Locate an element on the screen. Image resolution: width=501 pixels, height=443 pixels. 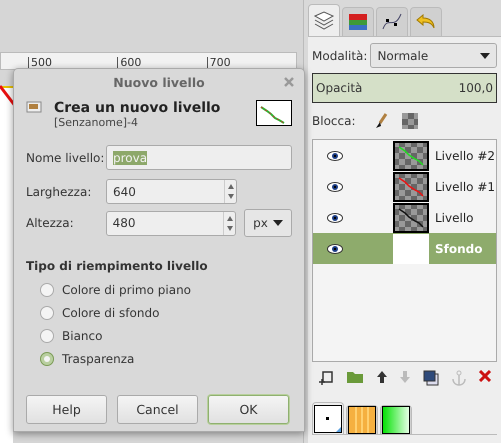
paintbrush-icon is located at coordinates (381, 121).